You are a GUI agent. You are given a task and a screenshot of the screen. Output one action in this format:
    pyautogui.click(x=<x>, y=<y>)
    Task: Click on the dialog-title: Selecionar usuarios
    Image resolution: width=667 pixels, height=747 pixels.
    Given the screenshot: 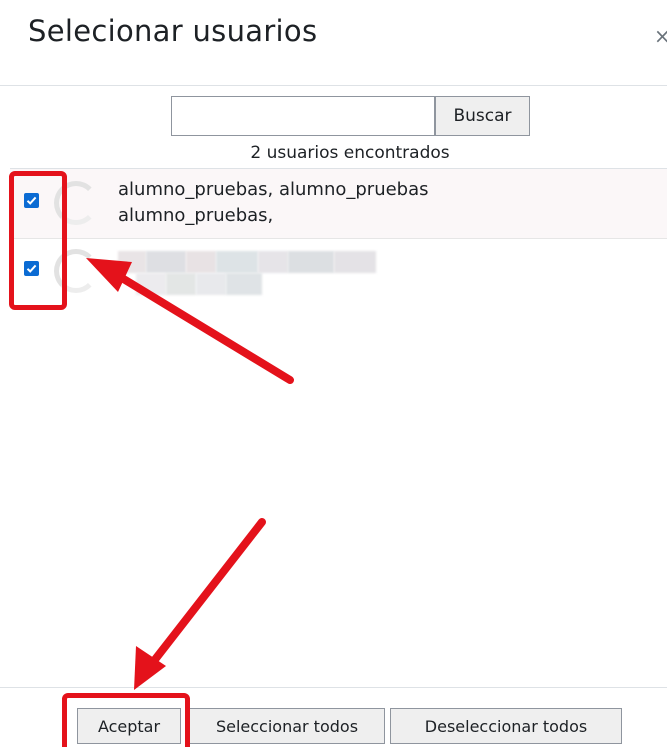 What is the action you would take?
    pyautogui.click(x=173, y=31)
    